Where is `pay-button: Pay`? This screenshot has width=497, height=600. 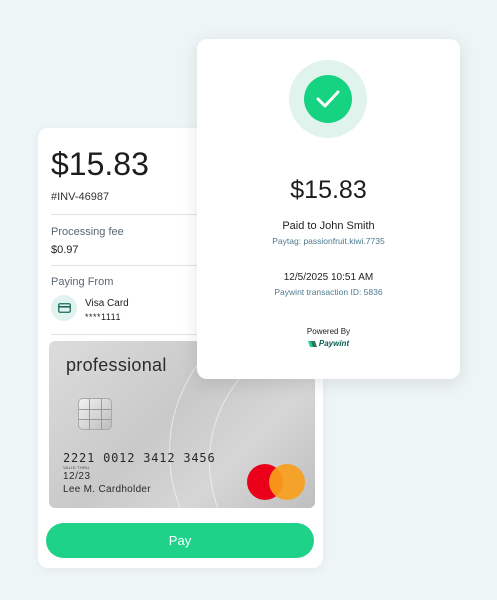
pay-button: Pay is located at coordinates (180, 540).